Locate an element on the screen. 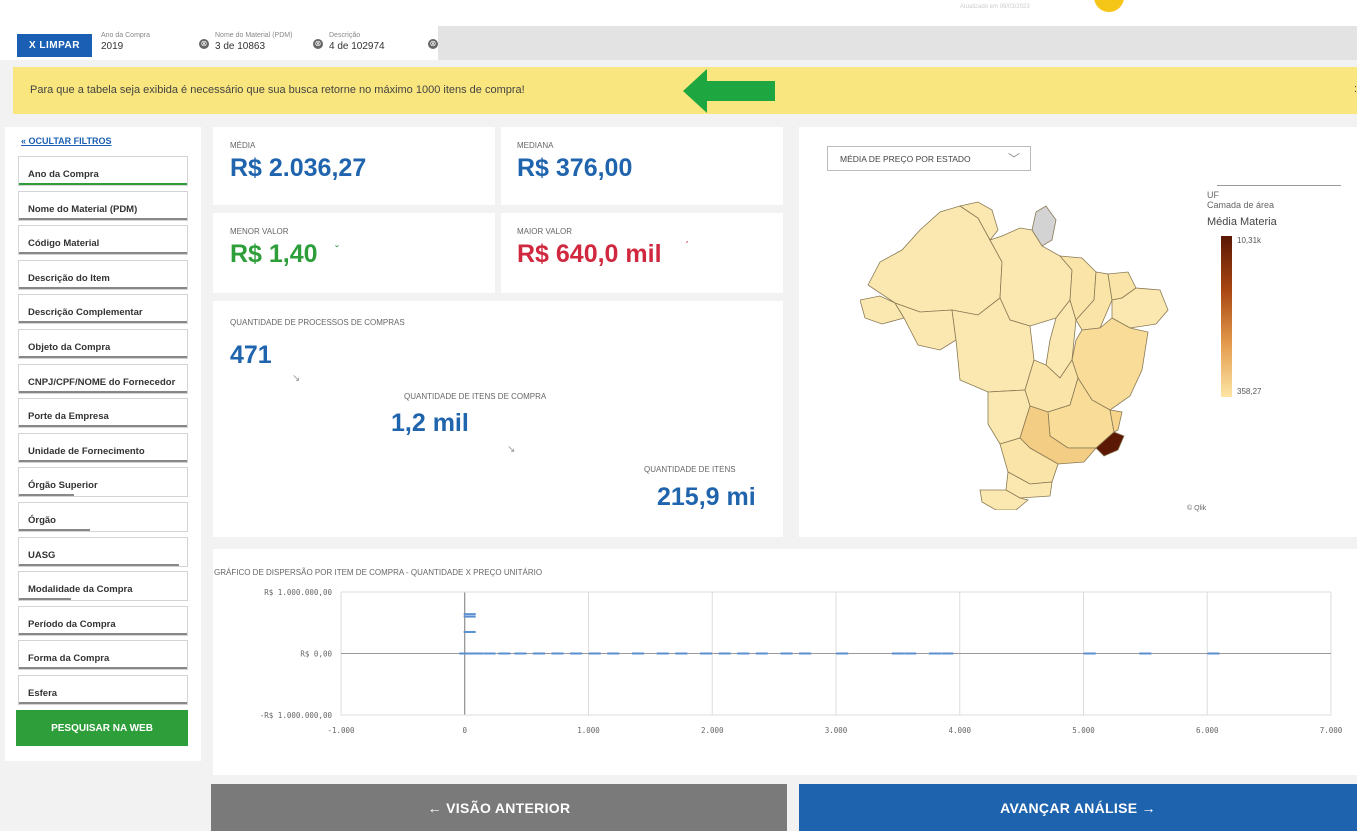  kpi-label: MAIOR VALOR is located at coordinates (544, 231).